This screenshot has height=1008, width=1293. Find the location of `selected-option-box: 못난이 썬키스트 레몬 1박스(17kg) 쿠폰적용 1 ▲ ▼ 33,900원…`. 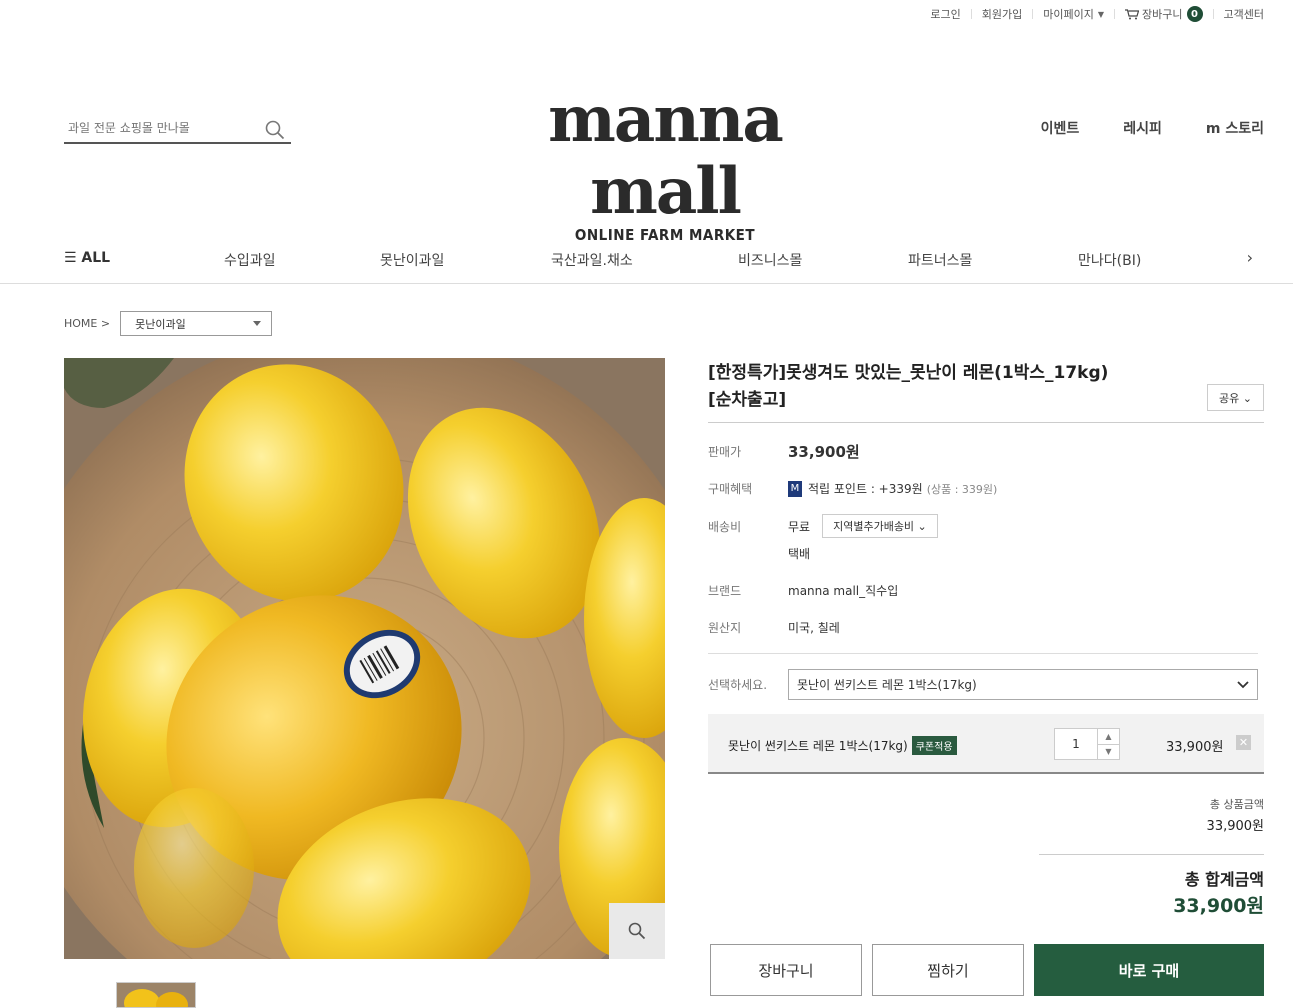

selected-option-box: 못난이 썬키스트 레몬 1박스(17kg) 쿠폰적용 1 ▲ ▼ 33,900원… is located at coordinates (986, 744).